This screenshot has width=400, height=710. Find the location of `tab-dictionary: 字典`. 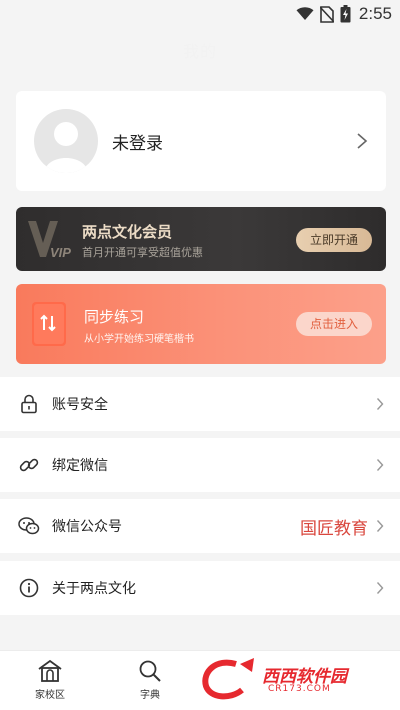

tab-dictionary: 字典 is located at coordinates (150, 680).